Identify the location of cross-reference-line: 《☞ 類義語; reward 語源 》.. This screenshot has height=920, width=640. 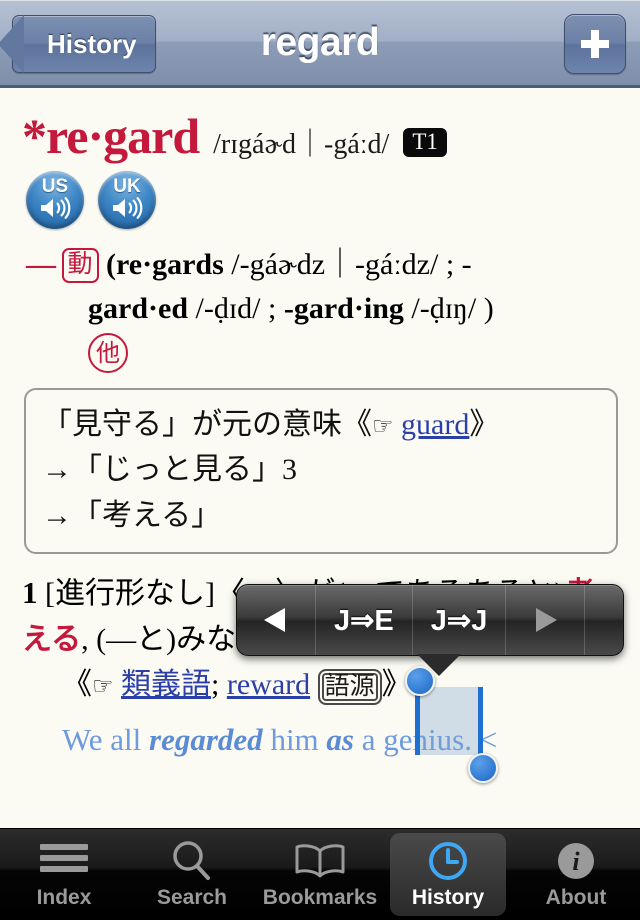
(321, 684).